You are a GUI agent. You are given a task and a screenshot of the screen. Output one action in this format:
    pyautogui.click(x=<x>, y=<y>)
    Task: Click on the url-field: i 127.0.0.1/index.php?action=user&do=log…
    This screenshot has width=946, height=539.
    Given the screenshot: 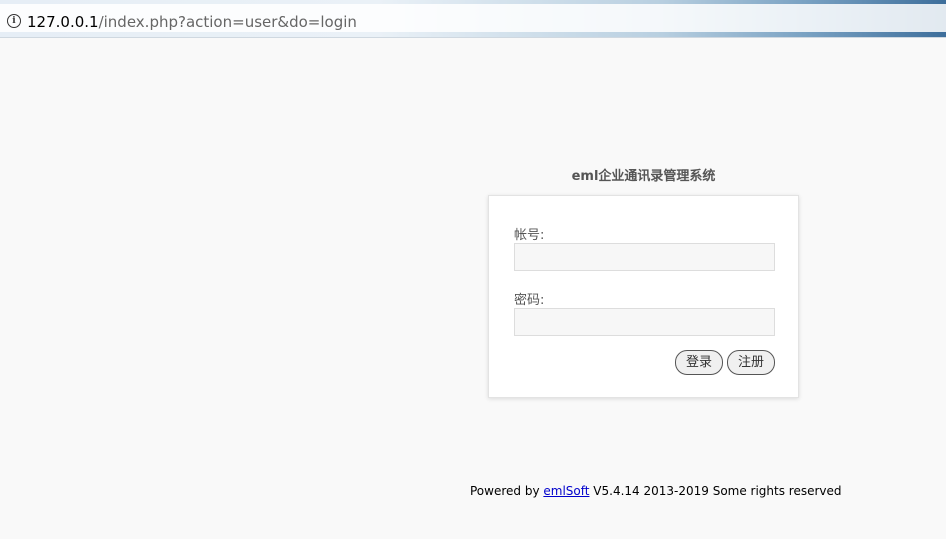 What is the action you would take?
    pyautogui.click(x=473, y=18)
    